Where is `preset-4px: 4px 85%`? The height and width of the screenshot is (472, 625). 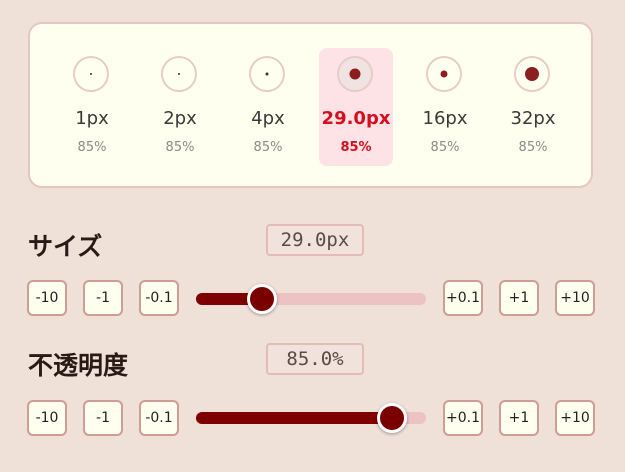
preset-4px: 4px 85% is located at coordinates (268, 107).